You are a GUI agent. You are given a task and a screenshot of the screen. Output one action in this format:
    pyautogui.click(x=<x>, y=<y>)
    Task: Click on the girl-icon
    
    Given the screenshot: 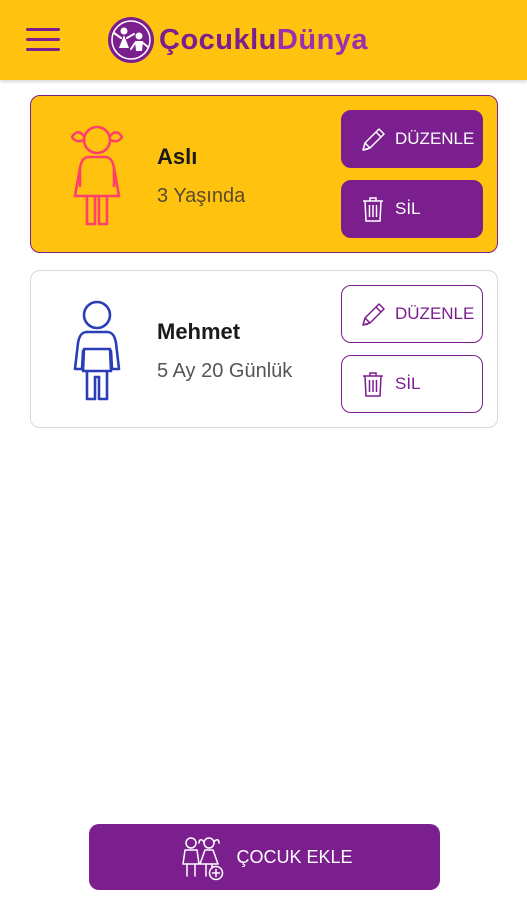 What is the action you would take?
    pyautogui.click(x=97, y=175)
    